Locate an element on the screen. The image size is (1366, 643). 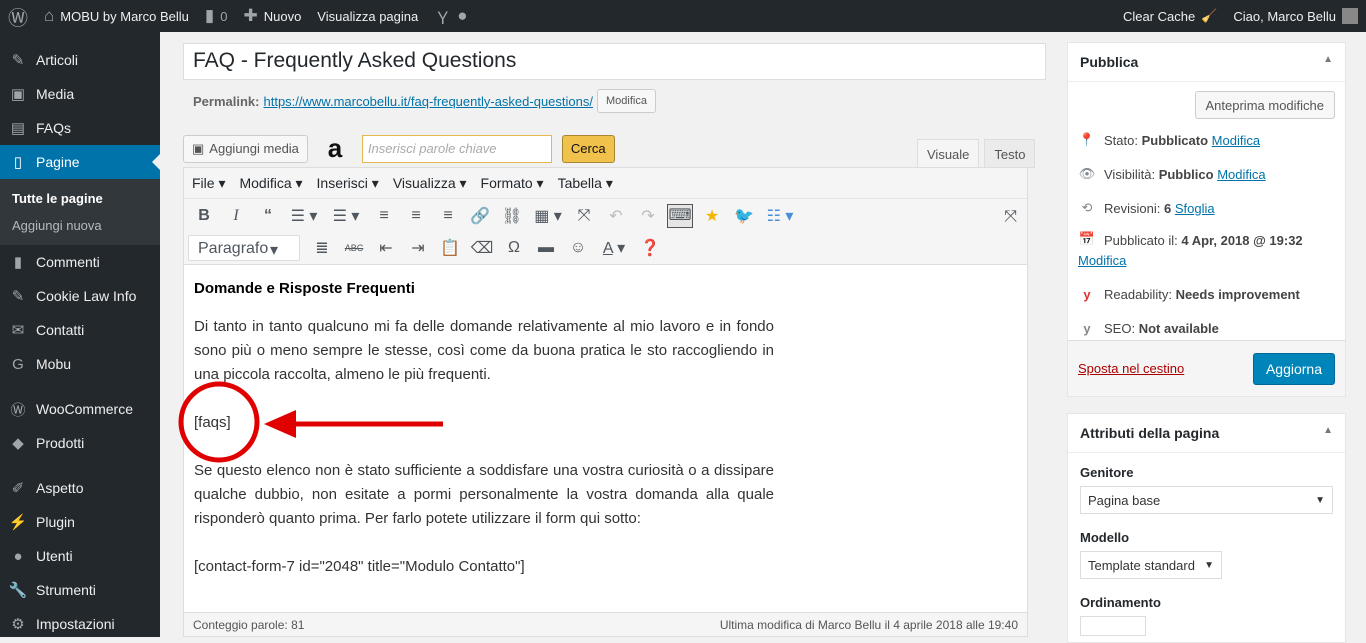
order-input is located at coordinates (1113, 626).